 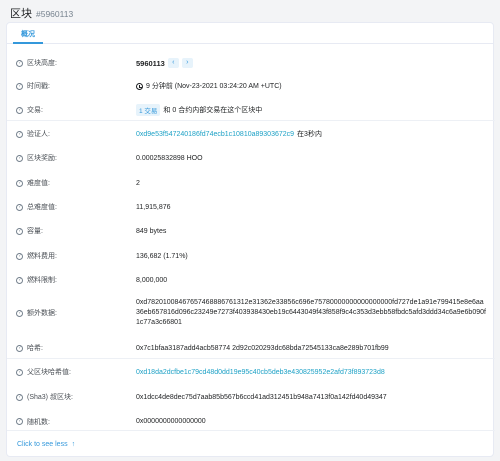 I want to click on page-header: 区块 #5960113, so click(x=42, y=12).